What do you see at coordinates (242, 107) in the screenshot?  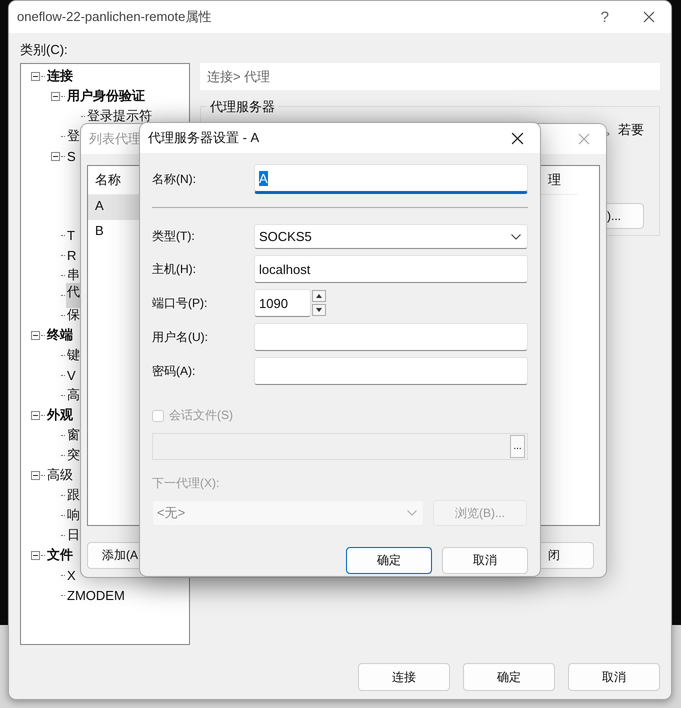 I see `group-title: 代理服务器` at bounding box center [242, 107].